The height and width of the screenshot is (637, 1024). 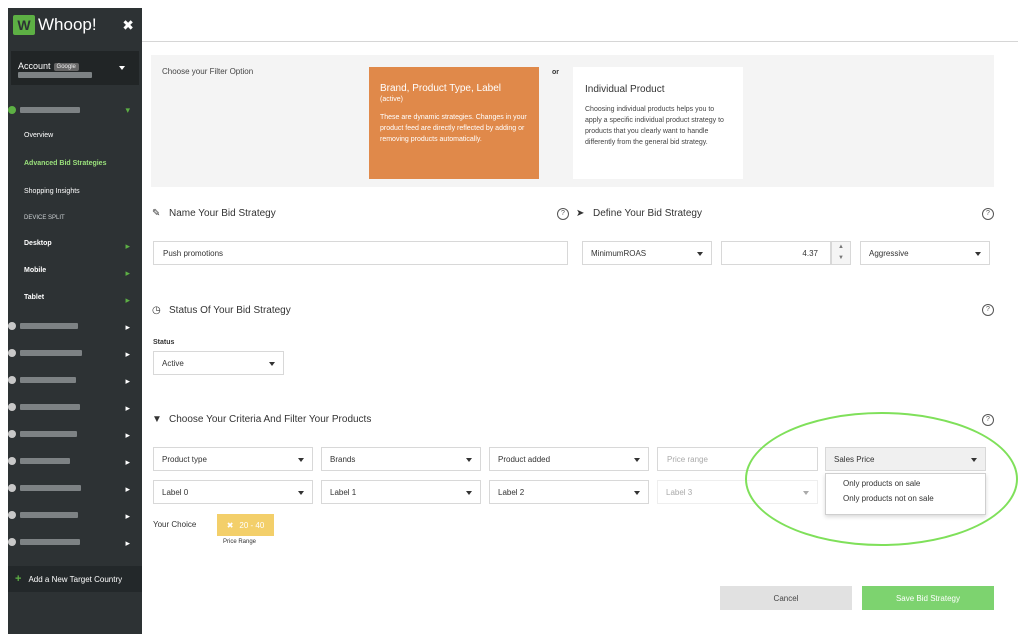 I want to click on sidebar-item-label: Tablet, so click(x=34, y=297).